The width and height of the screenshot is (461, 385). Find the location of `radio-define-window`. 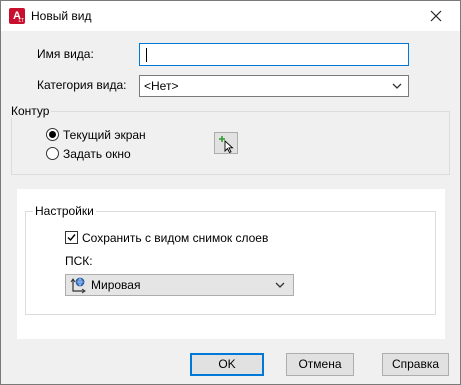

radio-define-window is located at coordinates (52, 153).